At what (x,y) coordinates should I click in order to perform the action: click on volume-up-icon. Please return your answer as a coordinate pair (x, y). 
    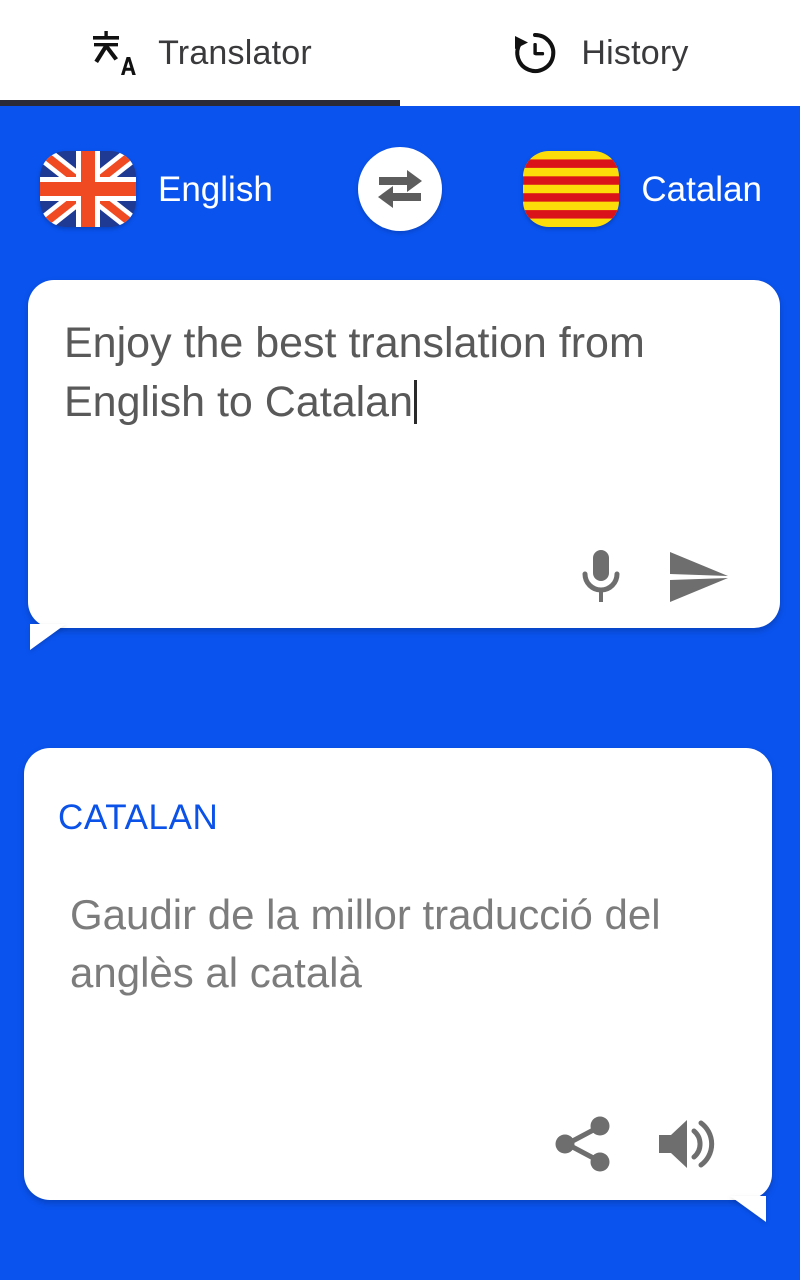
    Looking at the image, I should click on (686, 1144).